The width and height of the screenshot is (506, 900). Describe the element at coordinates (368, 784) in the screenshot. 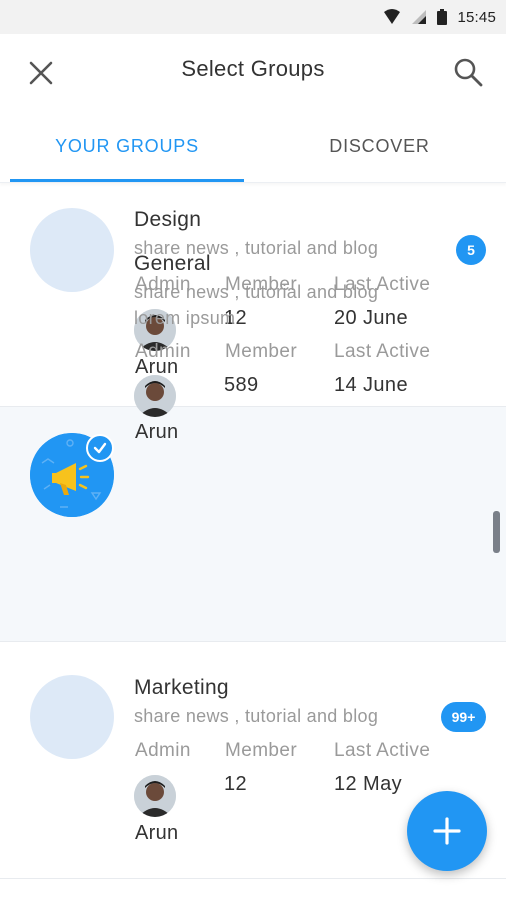

I see `last-active-value: 12 May` at that location.